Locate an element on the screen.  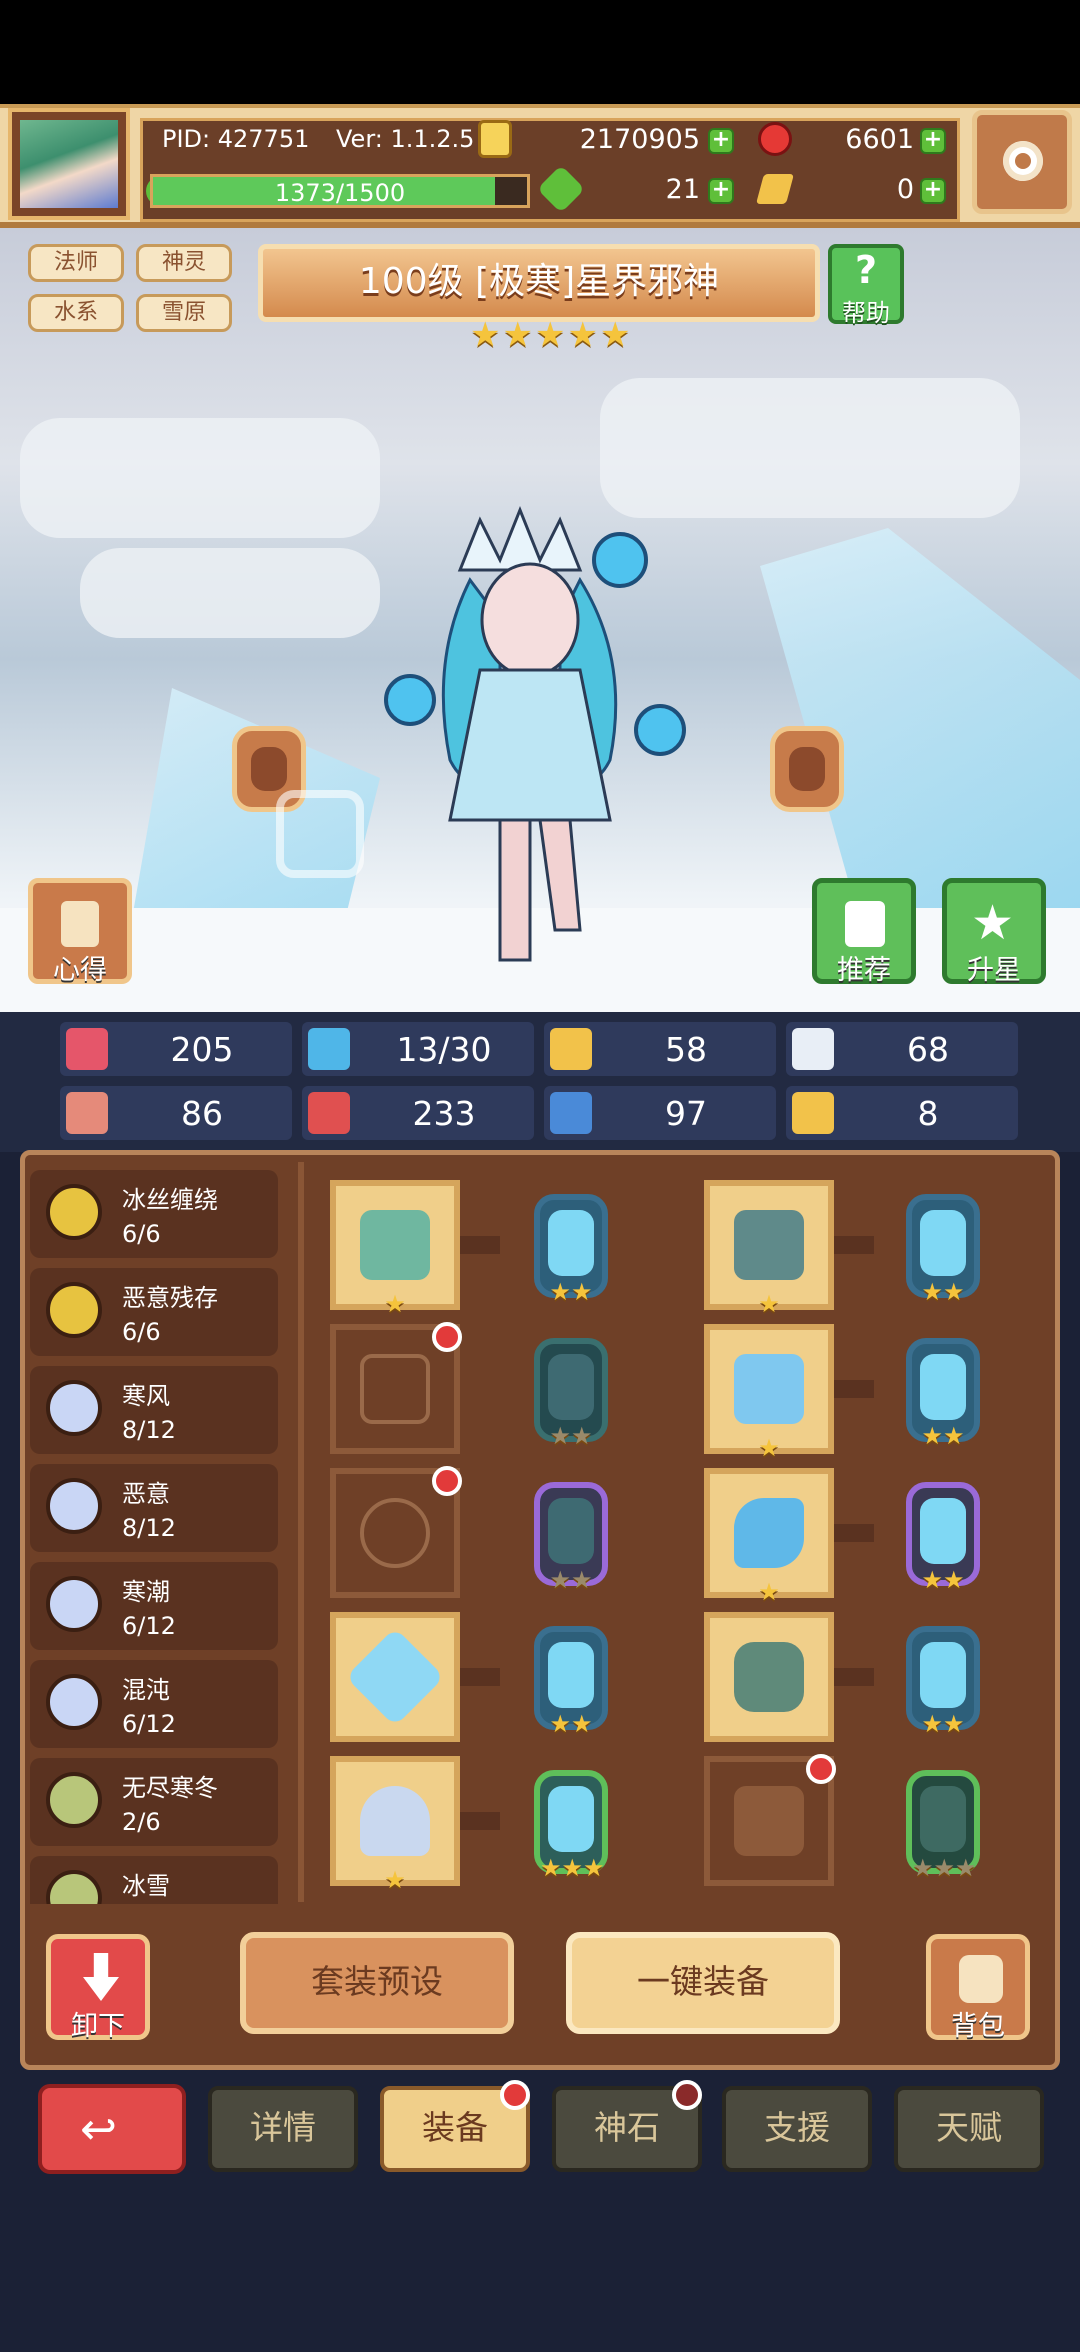
tab-support: 支援 is located at coordinates (797, 2129).